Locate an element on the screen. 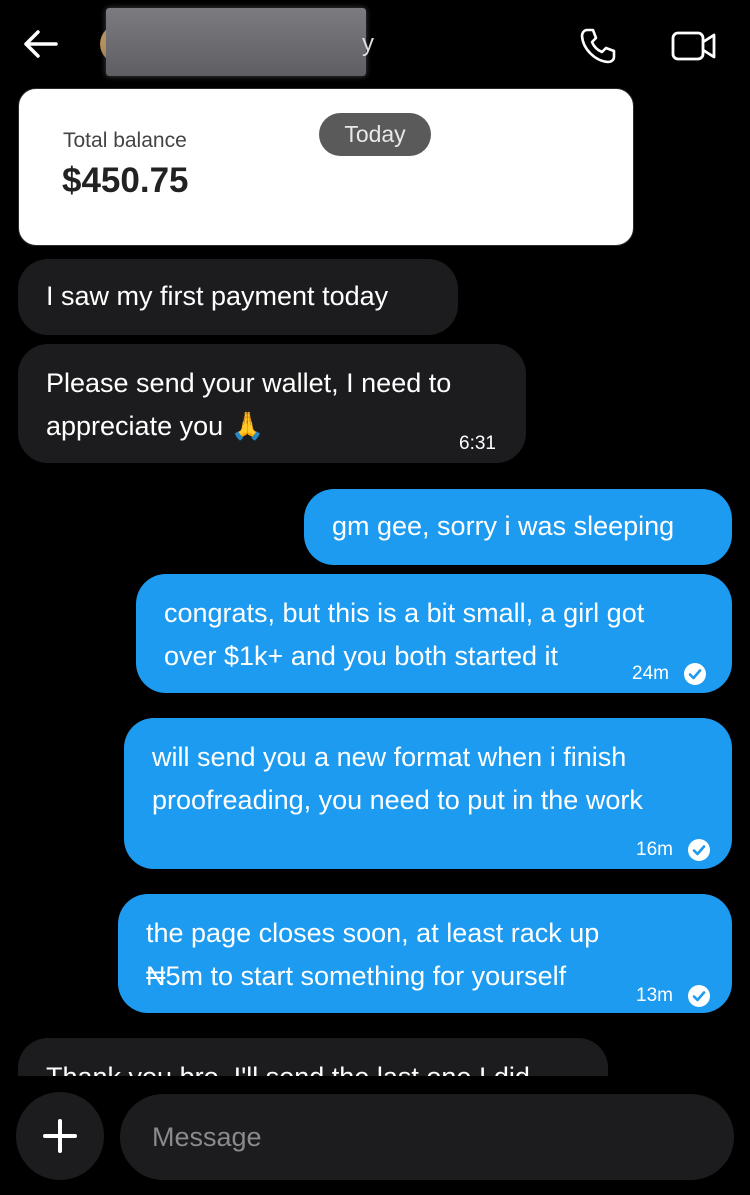  chat-header: y is located at coordinates (375, 44).